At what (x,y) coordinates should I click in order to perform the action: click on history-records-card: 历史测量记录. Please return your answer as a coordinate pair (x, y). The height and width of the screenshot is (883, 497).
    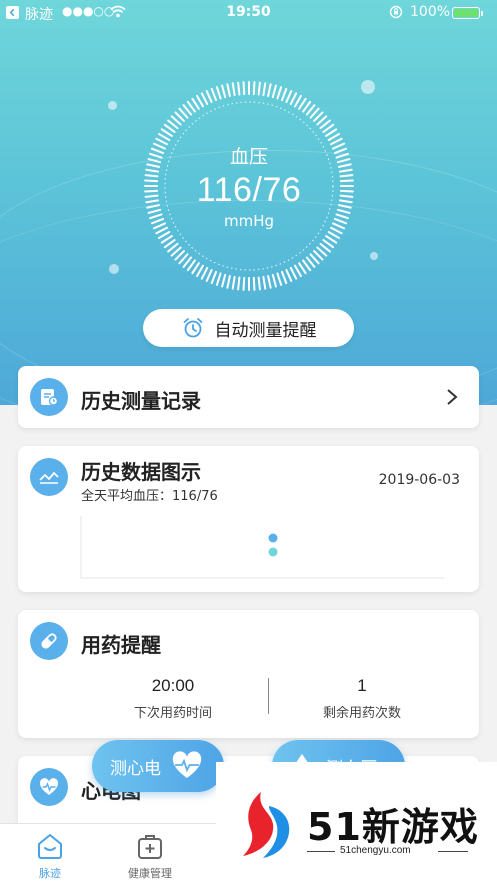
    Looking at the image, I should click on (248, 397).